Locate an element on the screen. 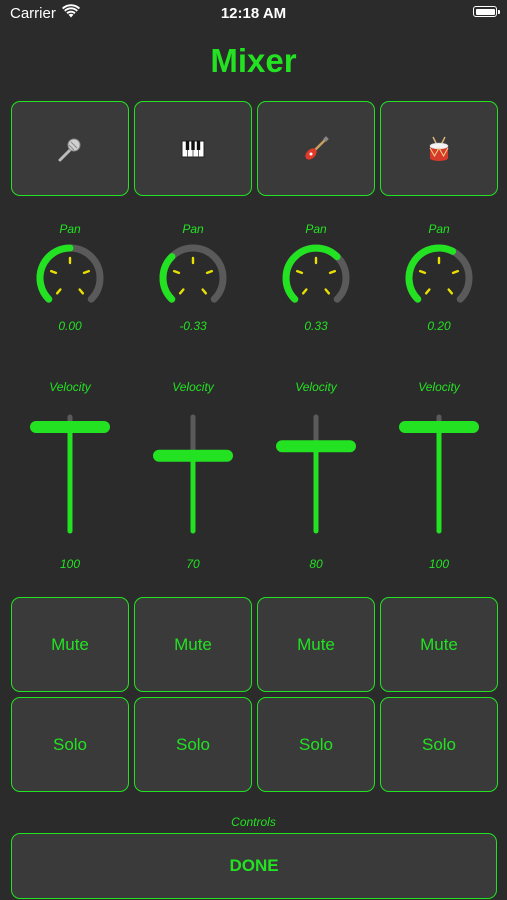 Image resolution: width=507 pixels, height=900 pixels. velocity-value: 80 is located at coordinates (316, 564).